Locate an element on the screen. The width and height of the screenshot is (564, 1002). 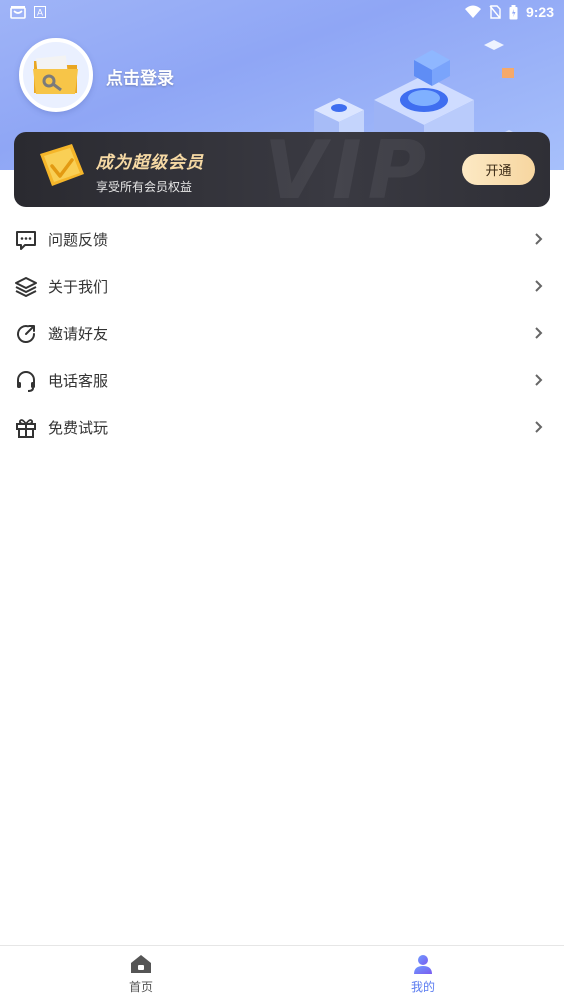
menu-item-invite: 邀请好友 is located at coordinates (282, 333).